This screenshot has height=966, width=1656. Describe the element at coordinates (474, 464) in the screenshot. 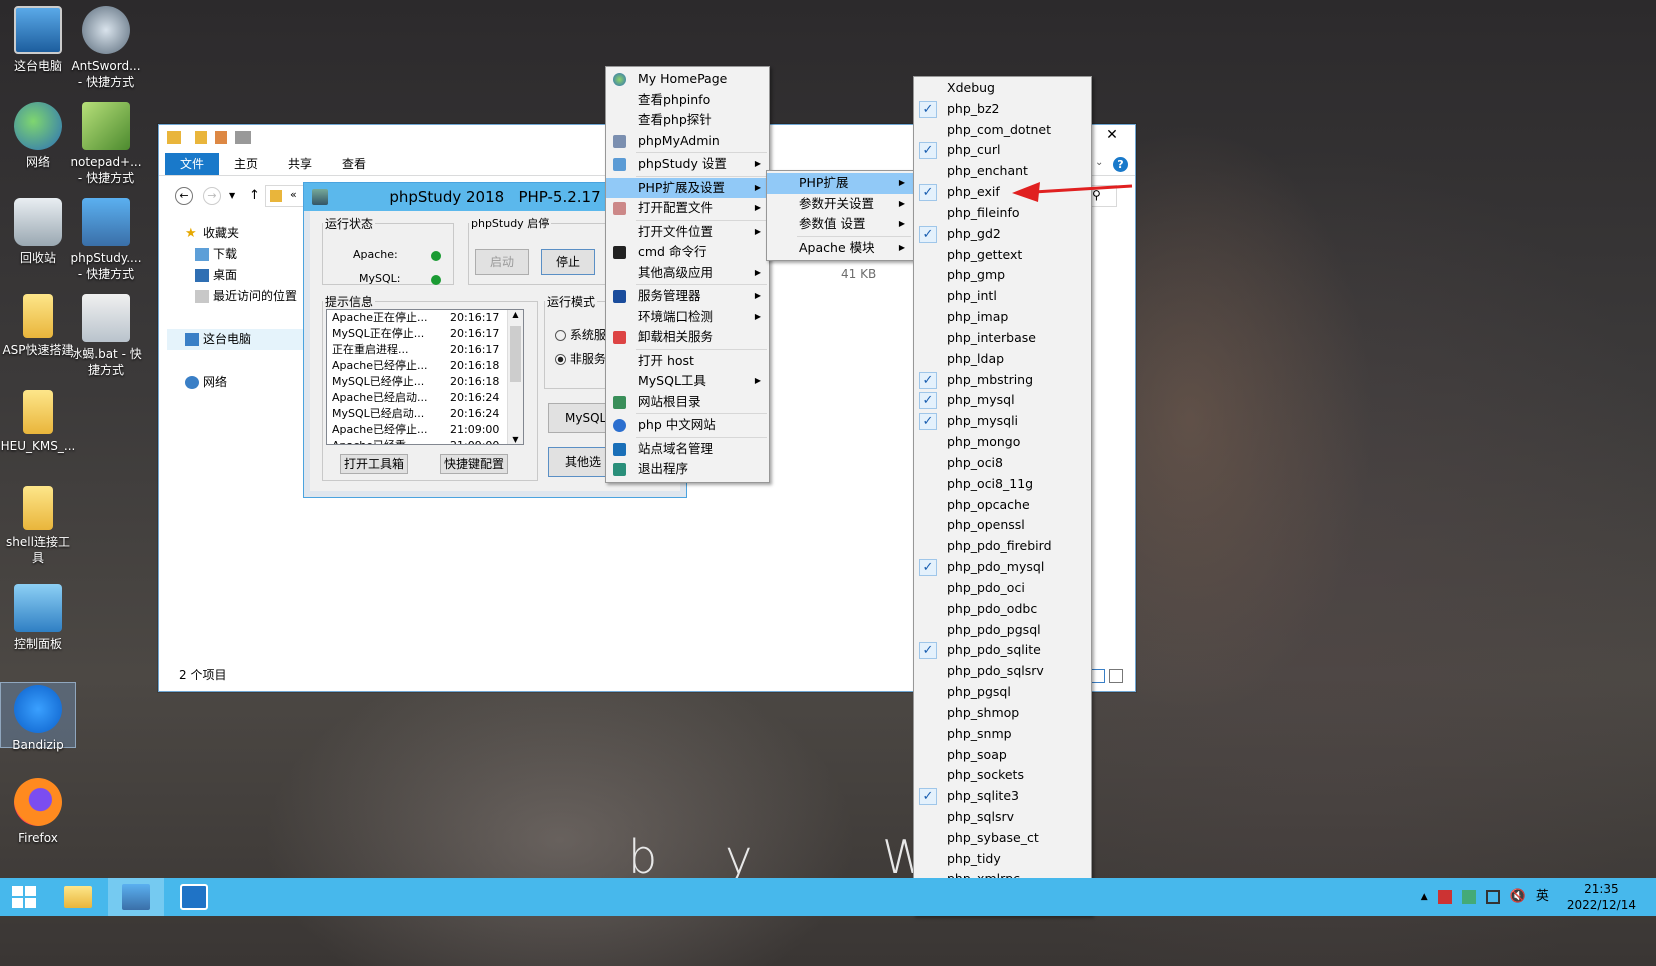

I see `quick-config-button: 快捷键配置` at that location.